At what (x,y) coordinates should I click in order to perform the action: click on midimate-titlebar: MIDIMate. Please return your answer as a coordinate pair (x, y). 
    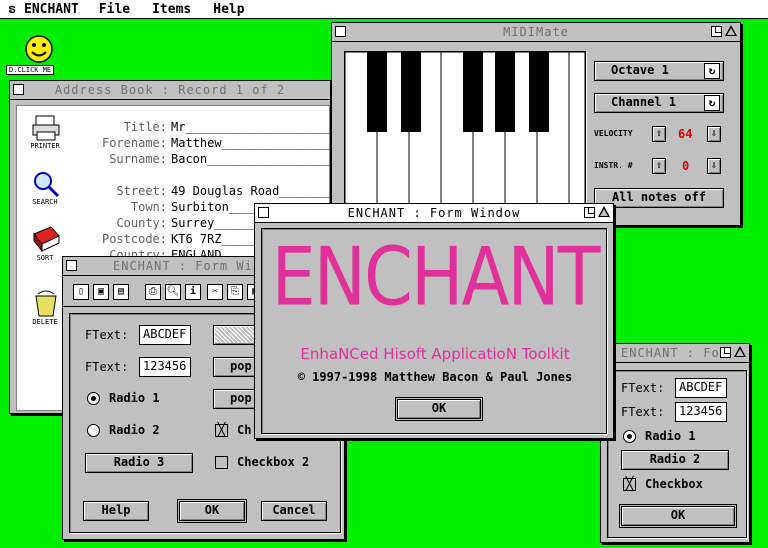
    Looking at the image, I should click on (536, 32).